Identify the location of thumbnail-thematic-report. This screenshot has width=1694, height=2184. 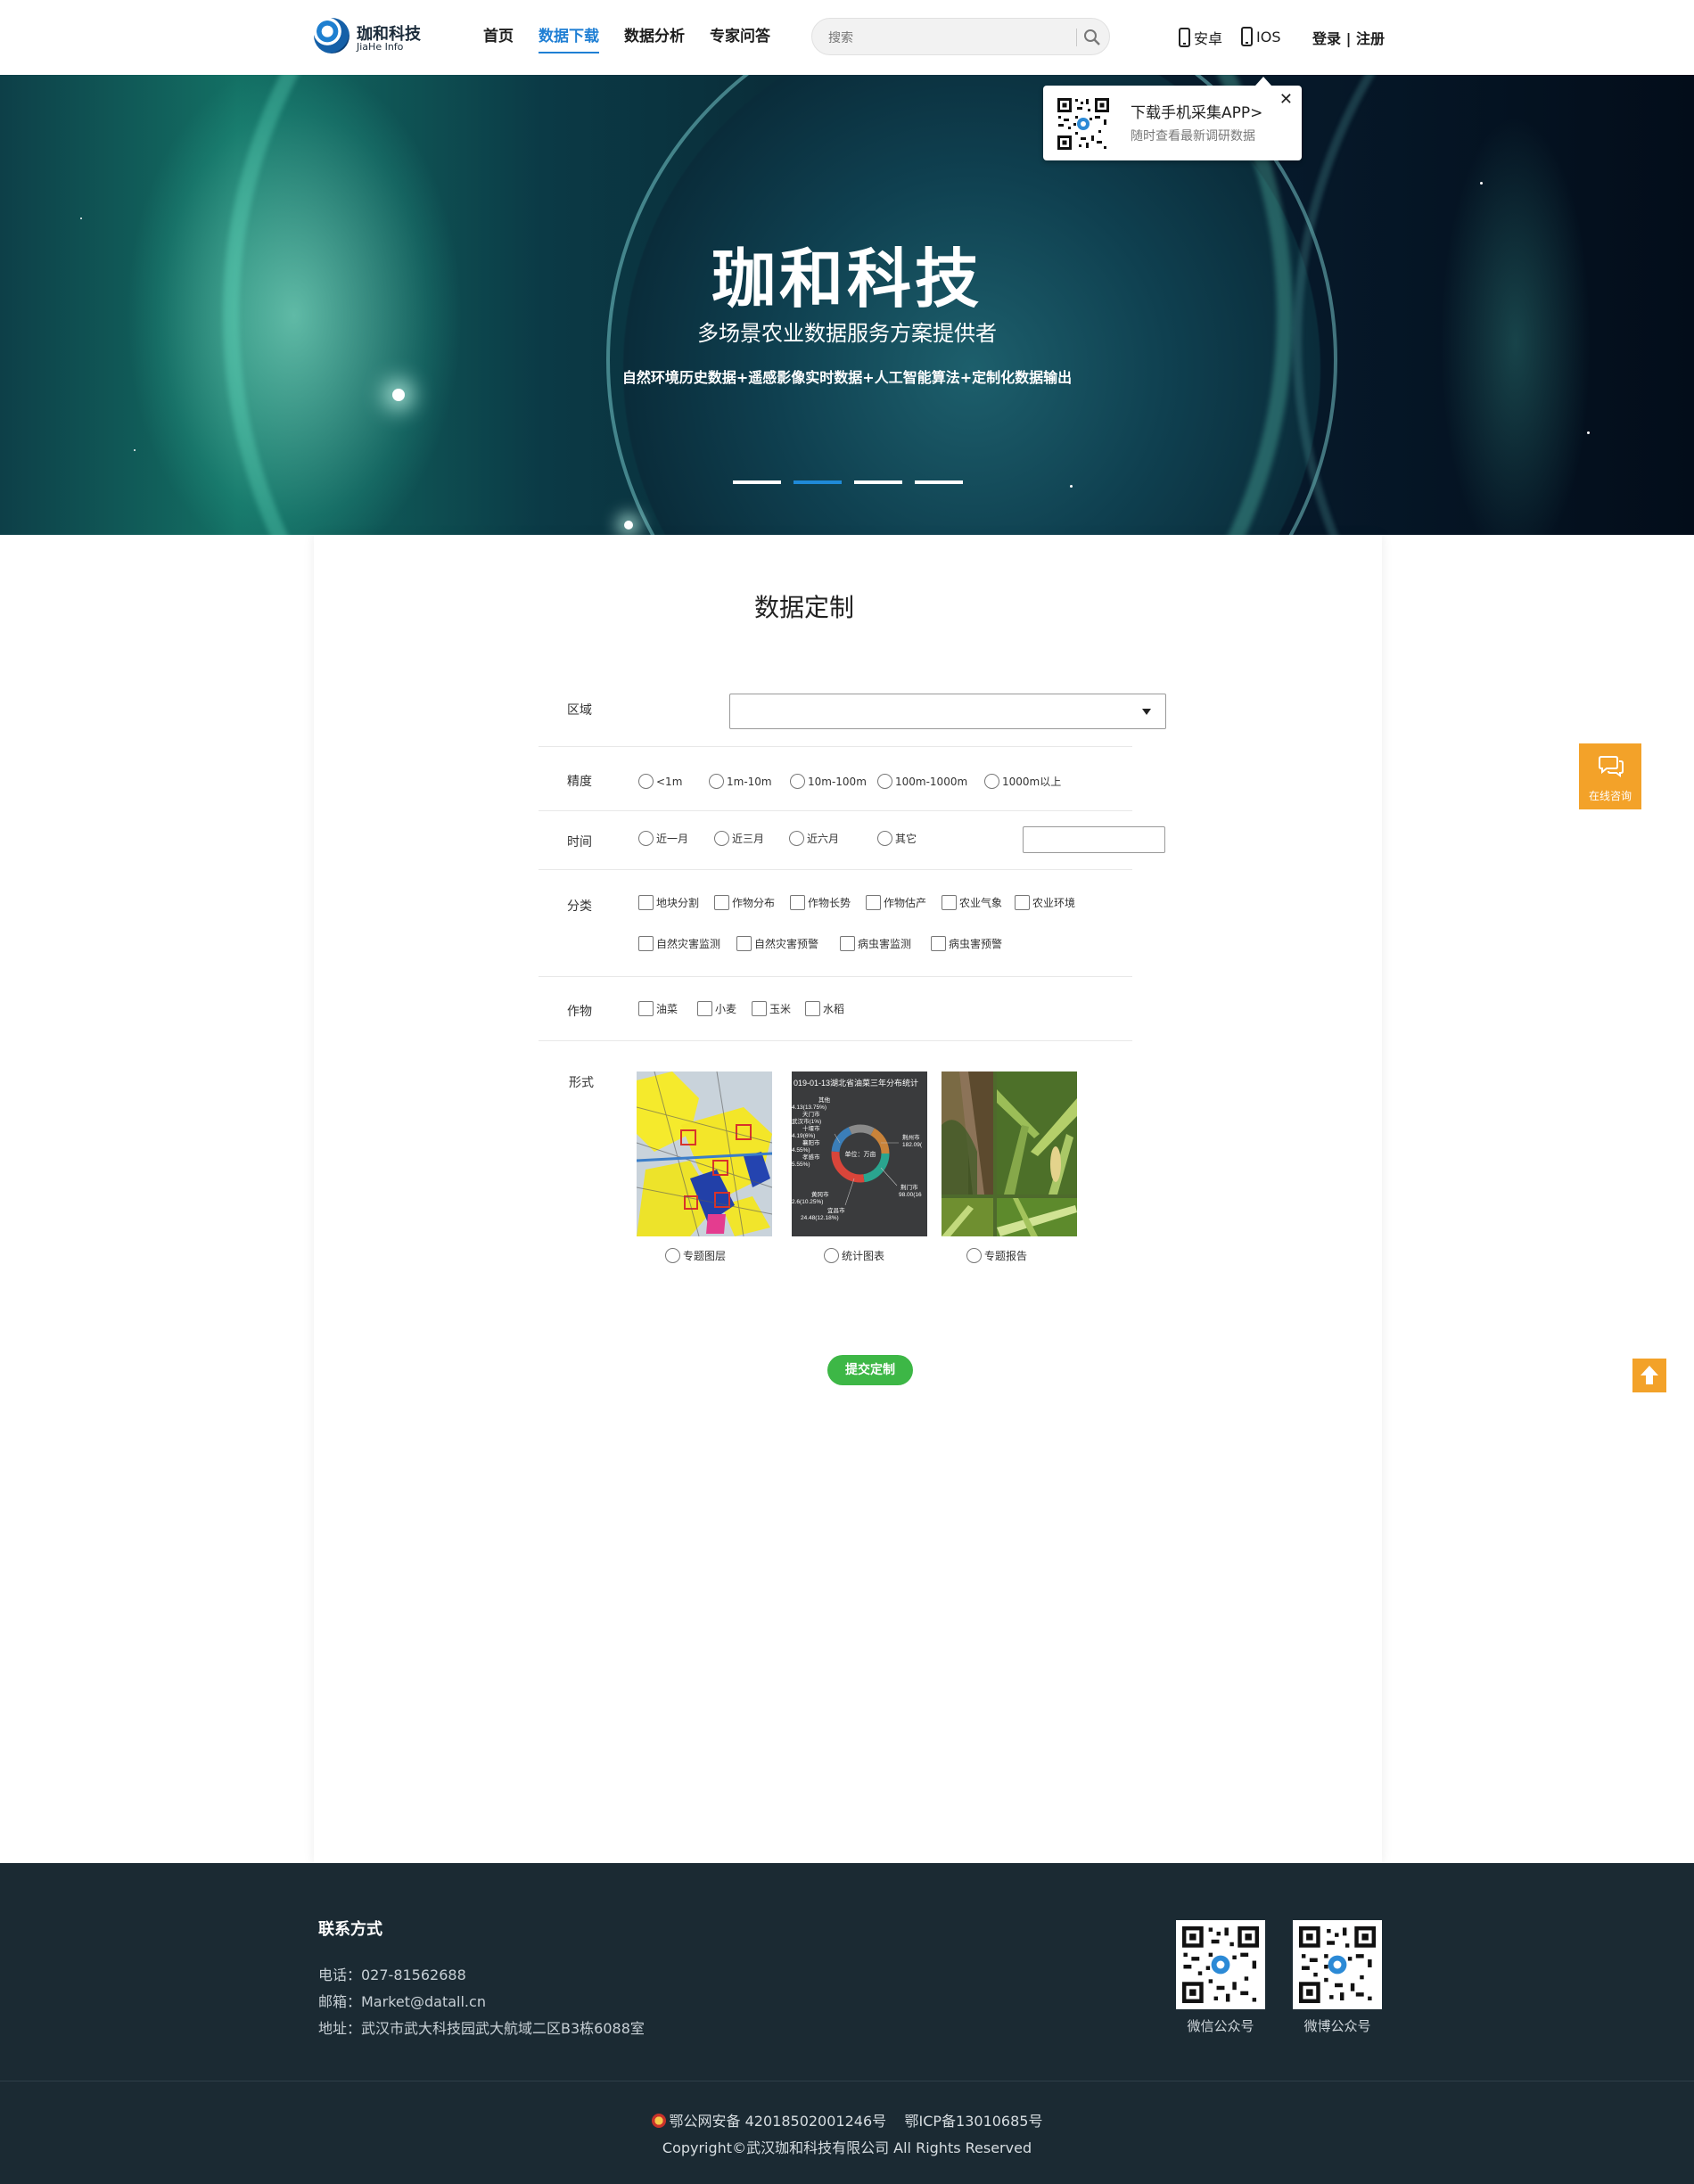
(1010, 1153).